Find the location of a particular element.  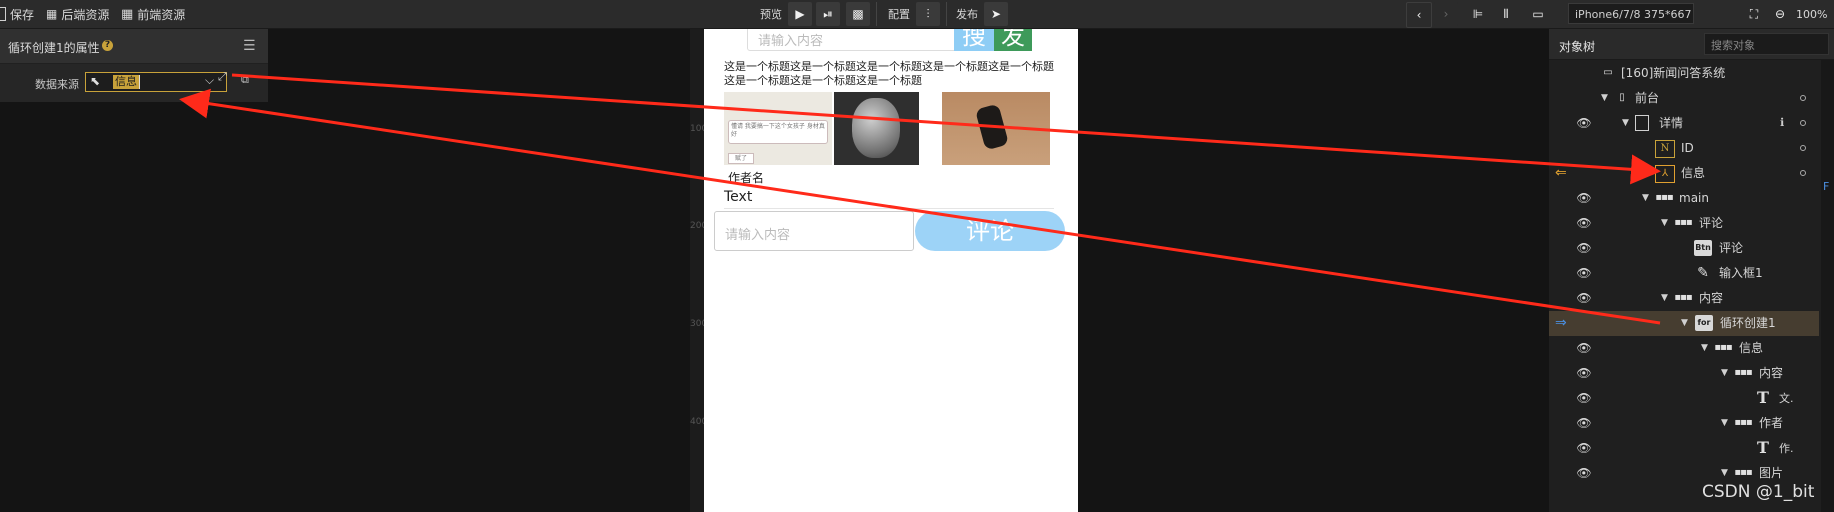

watermark-text: CSDN @1_bit is located at coordinates (1758, 492).